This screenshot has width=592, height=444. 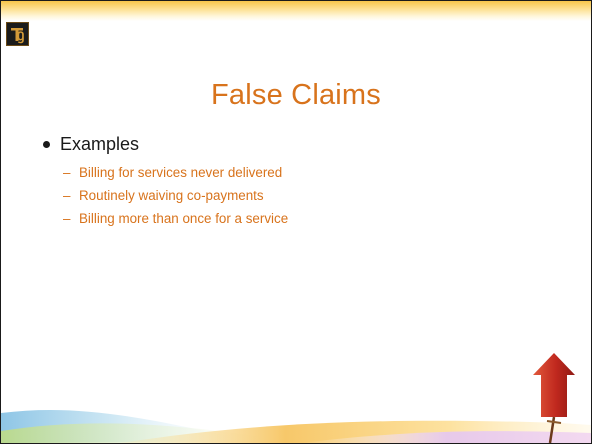 I want to click on top-gradient-band, so click(x=296, y=11).